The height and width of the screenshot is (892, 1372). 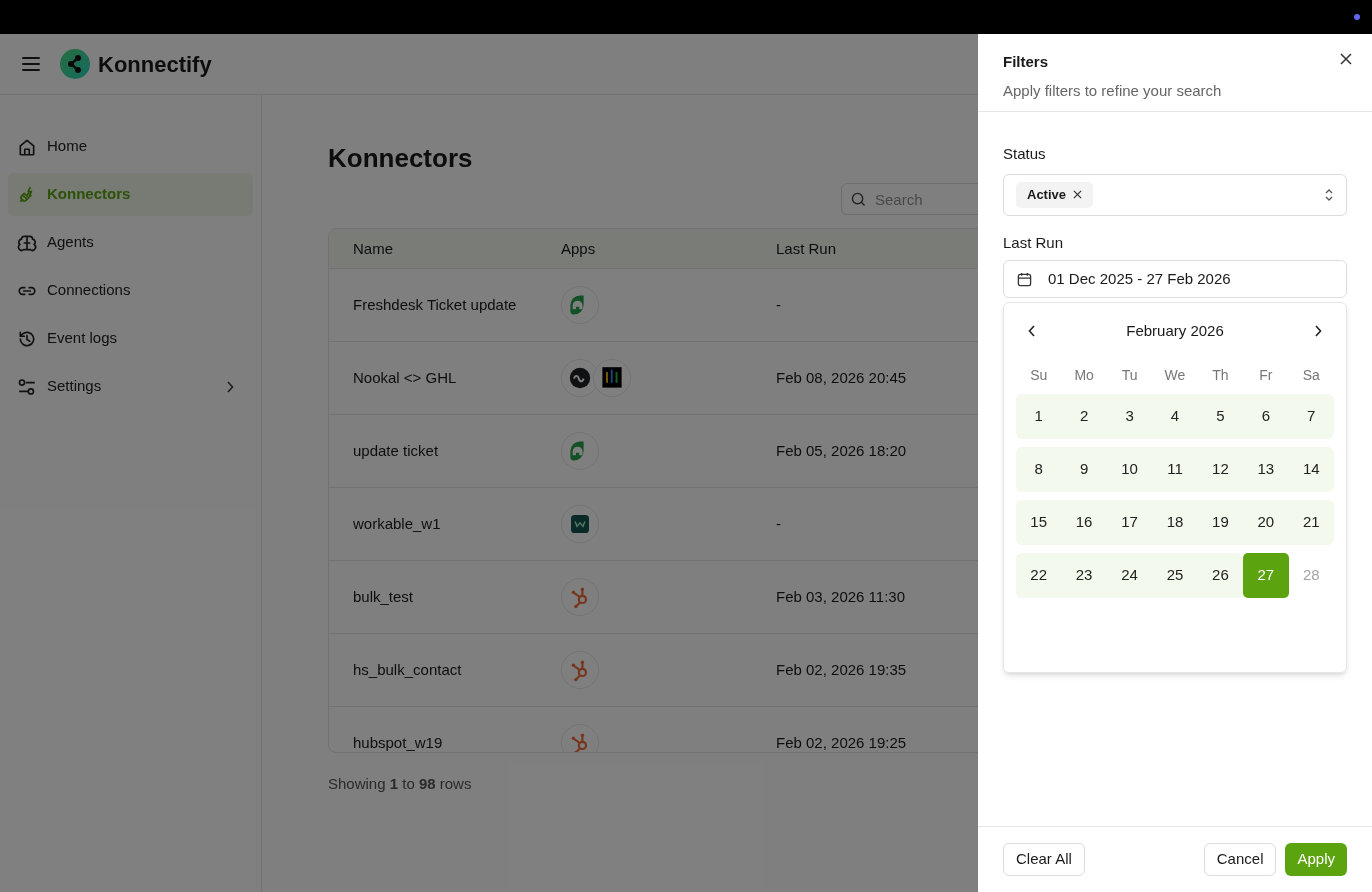 What do you see at coordinates (435, 304) in the screenshot?
I see `table-cell: Freshdesk Ticket update` at bounding box center [435, 304].